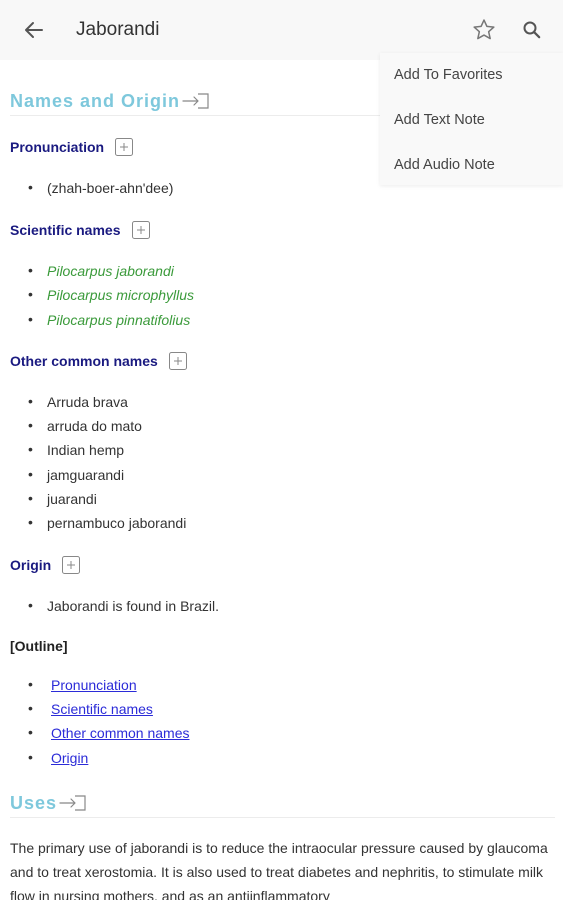 The image size is (563, 900). Describe the element at coordinates (90, 708) in the screenshot. I see `outline-link-scientific-names: Scientific names` at that location.